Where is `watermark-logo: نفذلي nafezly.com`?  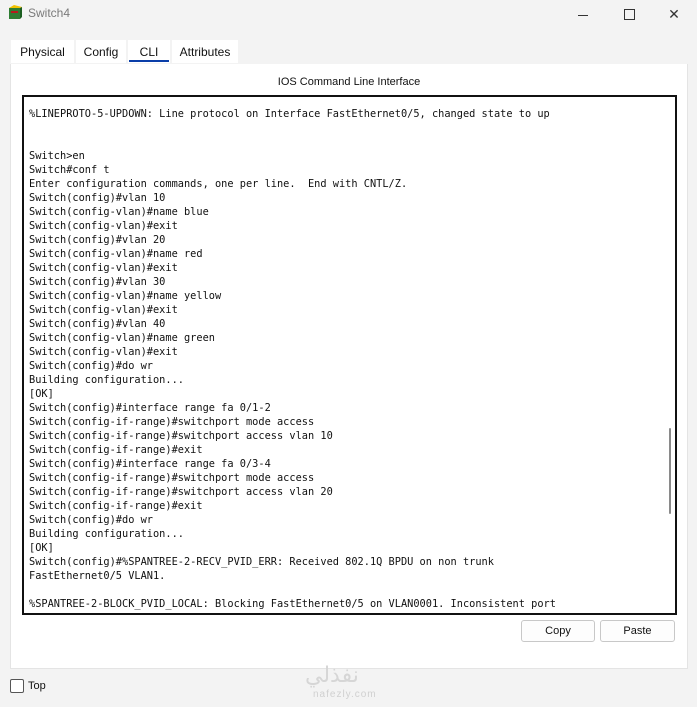
watermark-logo: نفذلي nafezly.com is located at coordinates (340, 681).